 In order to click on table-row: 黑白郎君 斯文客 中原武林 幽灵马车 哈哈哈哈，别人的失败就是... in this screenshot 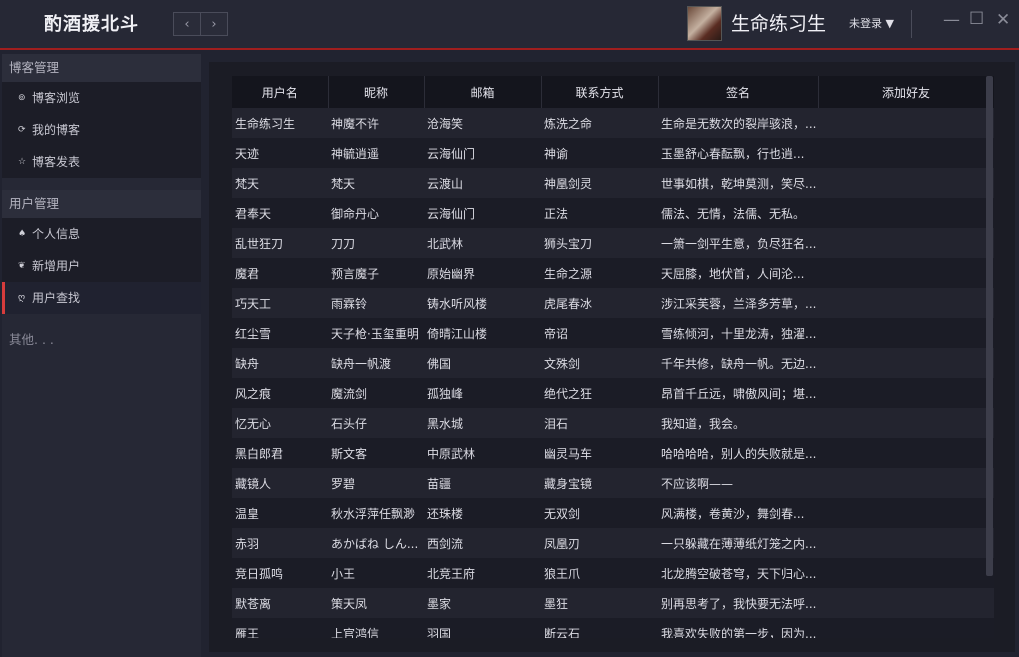, I will do `click(613, 453)`.